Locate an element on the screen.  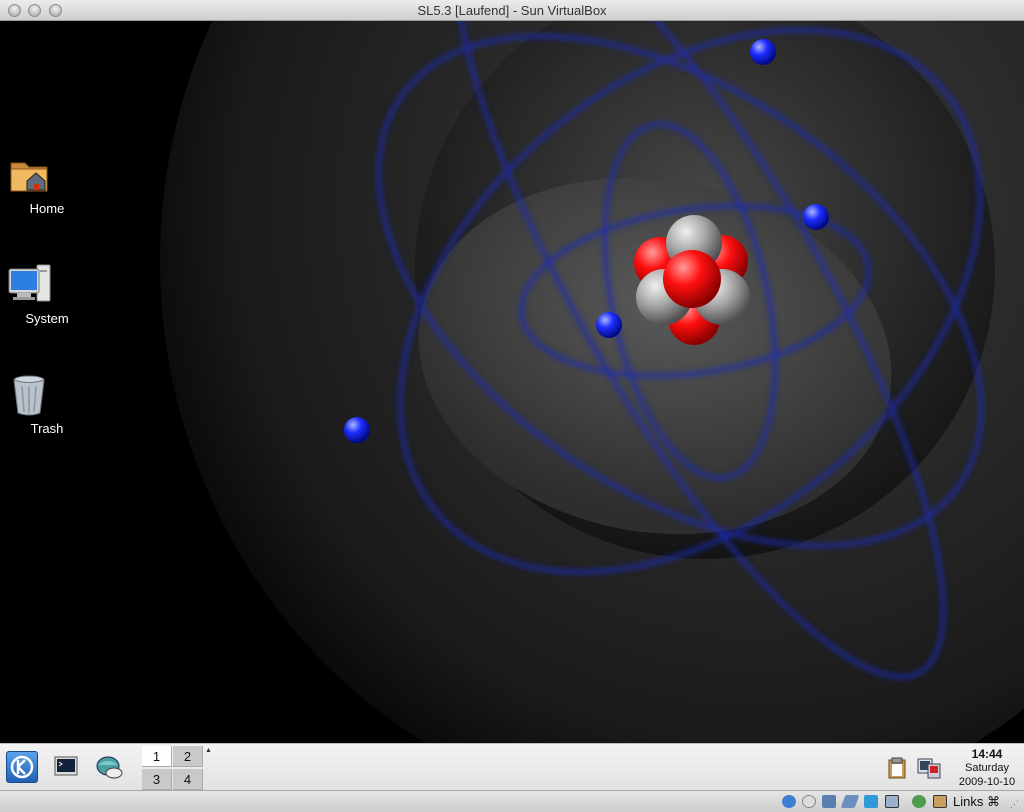
network-tray is located at coordinates (929, 768).